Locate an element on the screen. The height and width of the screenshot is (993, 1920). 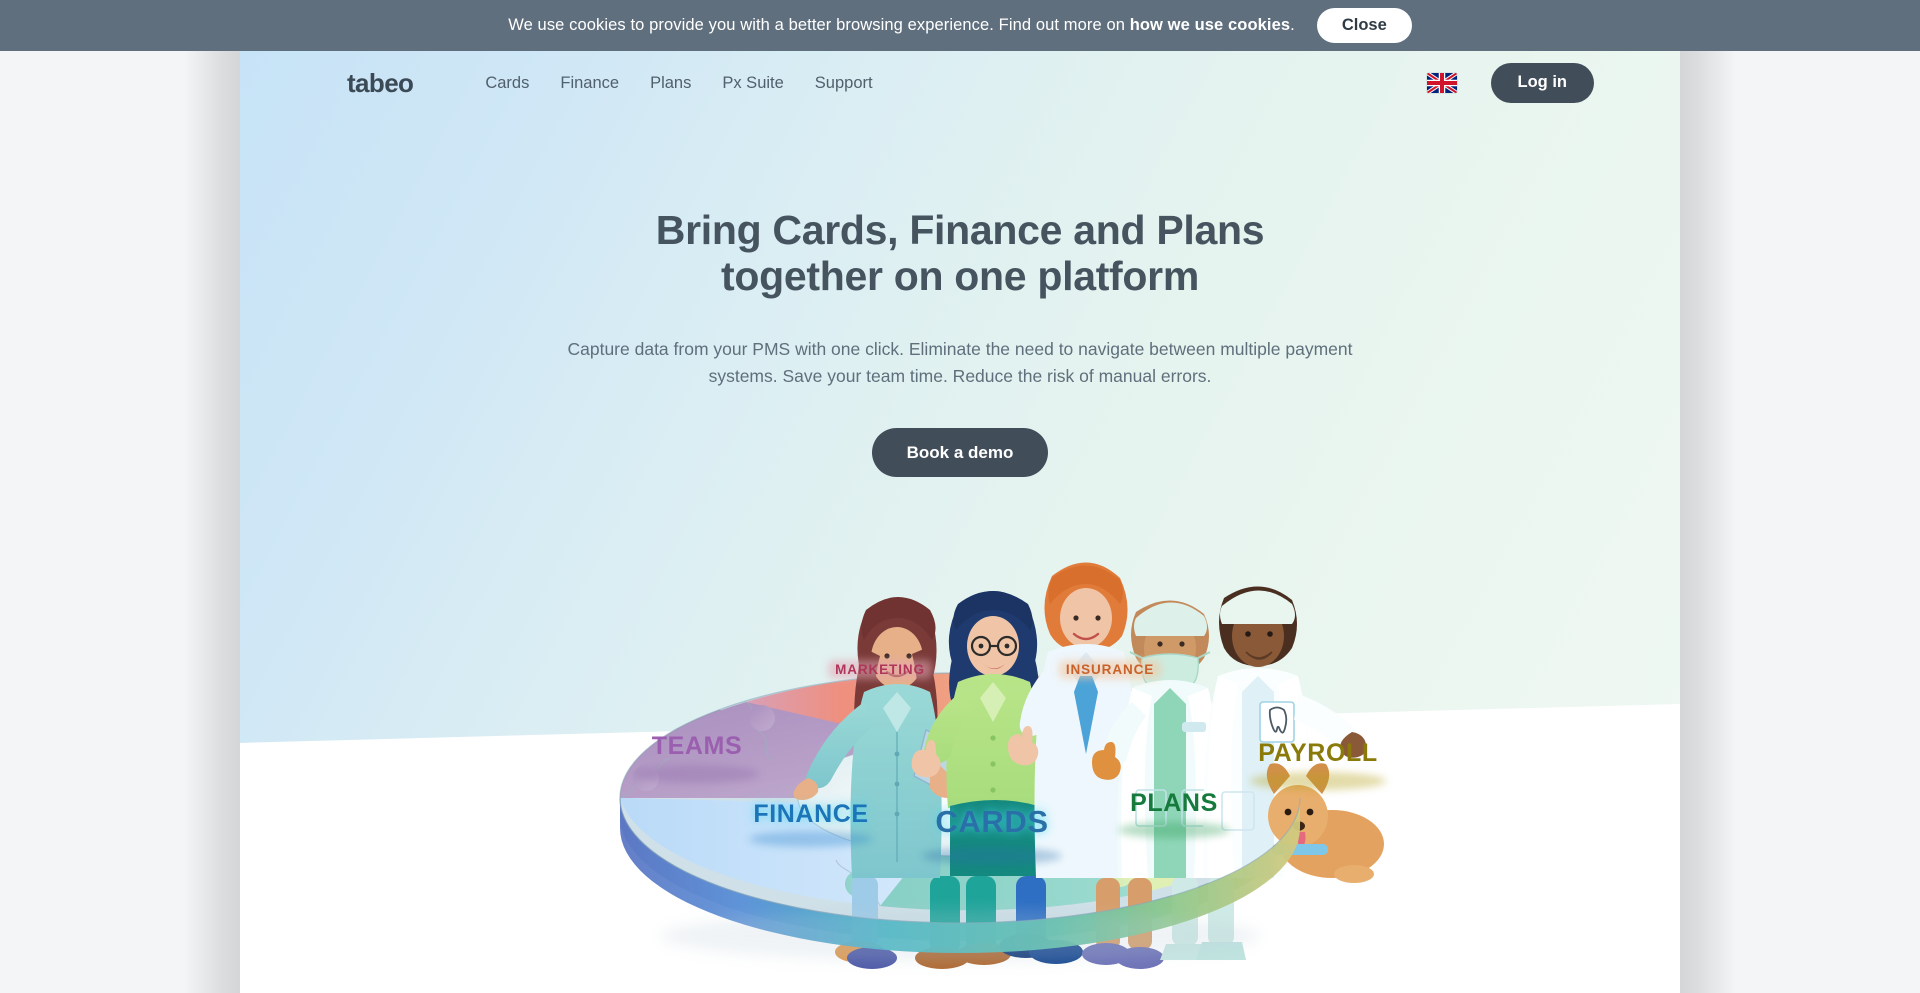
uk-flag-icon is located at coordinates (1441, 83).